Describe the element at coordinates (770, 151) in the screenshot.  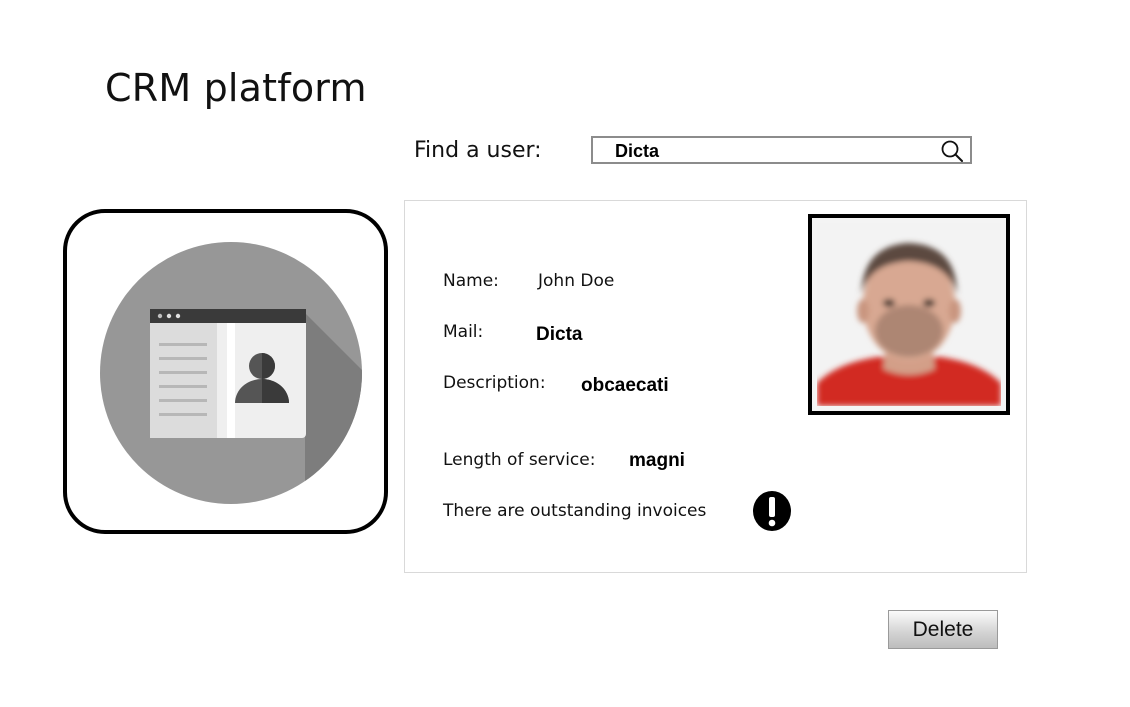
I see `search-input` at that location.